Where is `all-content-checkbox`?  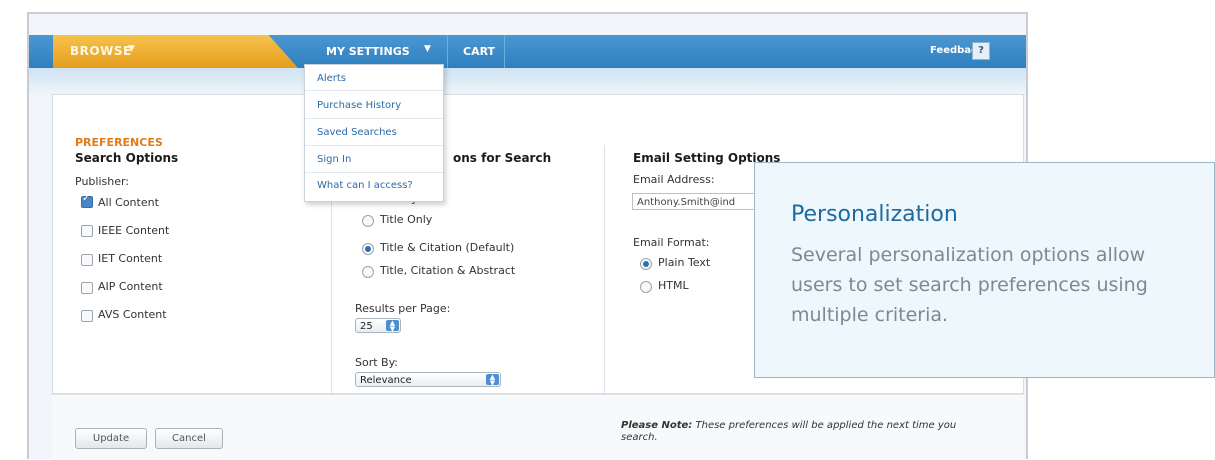 all-content-checkbox is located at coordinates (87, 200).